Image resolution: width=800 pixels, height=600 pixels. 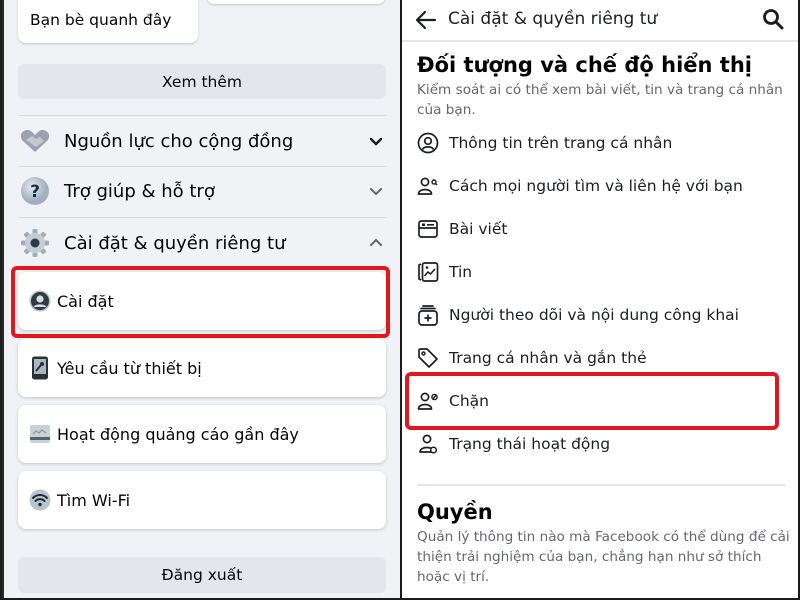 What do you see at coordinates (175, 243) in the screenshot?
I see `section-label: Cài đặt & quyền riêng tư` at bounding box center [175, 243].